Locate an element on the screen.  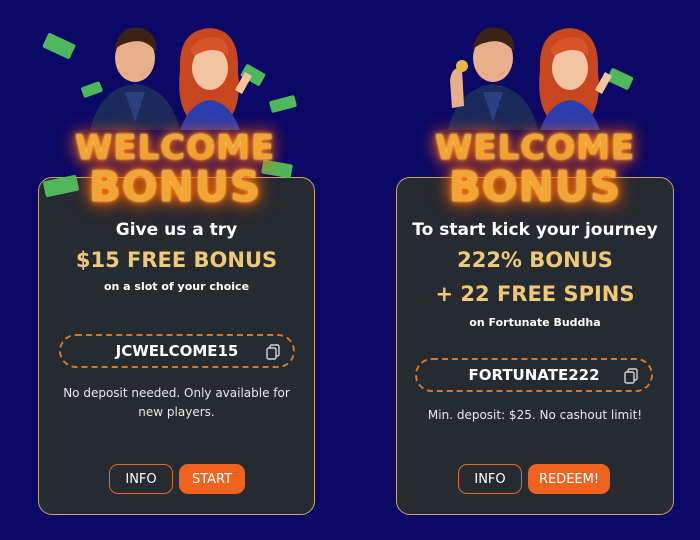
offer-free-spins: + 22 FREE SPINS is located at coordinates (535, 294).